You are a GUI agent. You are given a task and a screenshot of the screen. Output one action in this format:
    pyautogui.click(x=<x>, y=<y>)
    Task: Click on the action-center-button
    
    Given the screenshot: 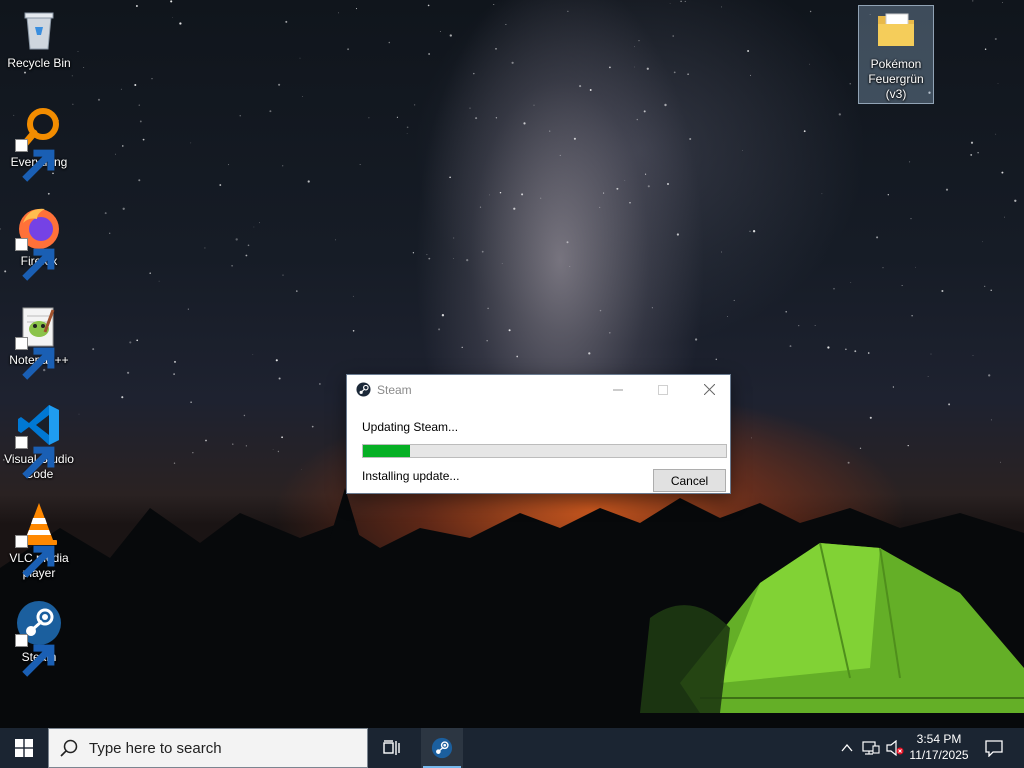 What is the action you would take?
    pyautogui.click(x=994, y=748)
    